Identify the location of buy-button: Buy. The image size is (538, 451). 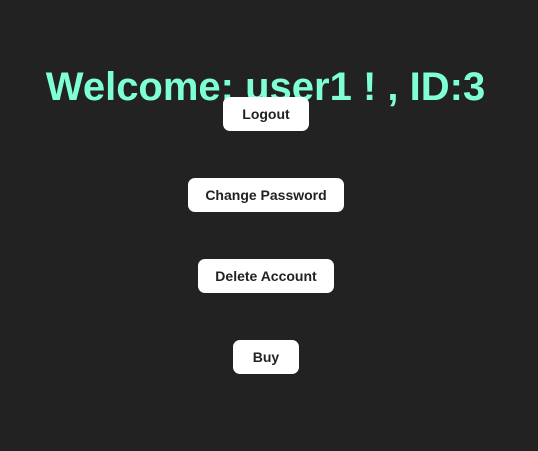
(266, 357).